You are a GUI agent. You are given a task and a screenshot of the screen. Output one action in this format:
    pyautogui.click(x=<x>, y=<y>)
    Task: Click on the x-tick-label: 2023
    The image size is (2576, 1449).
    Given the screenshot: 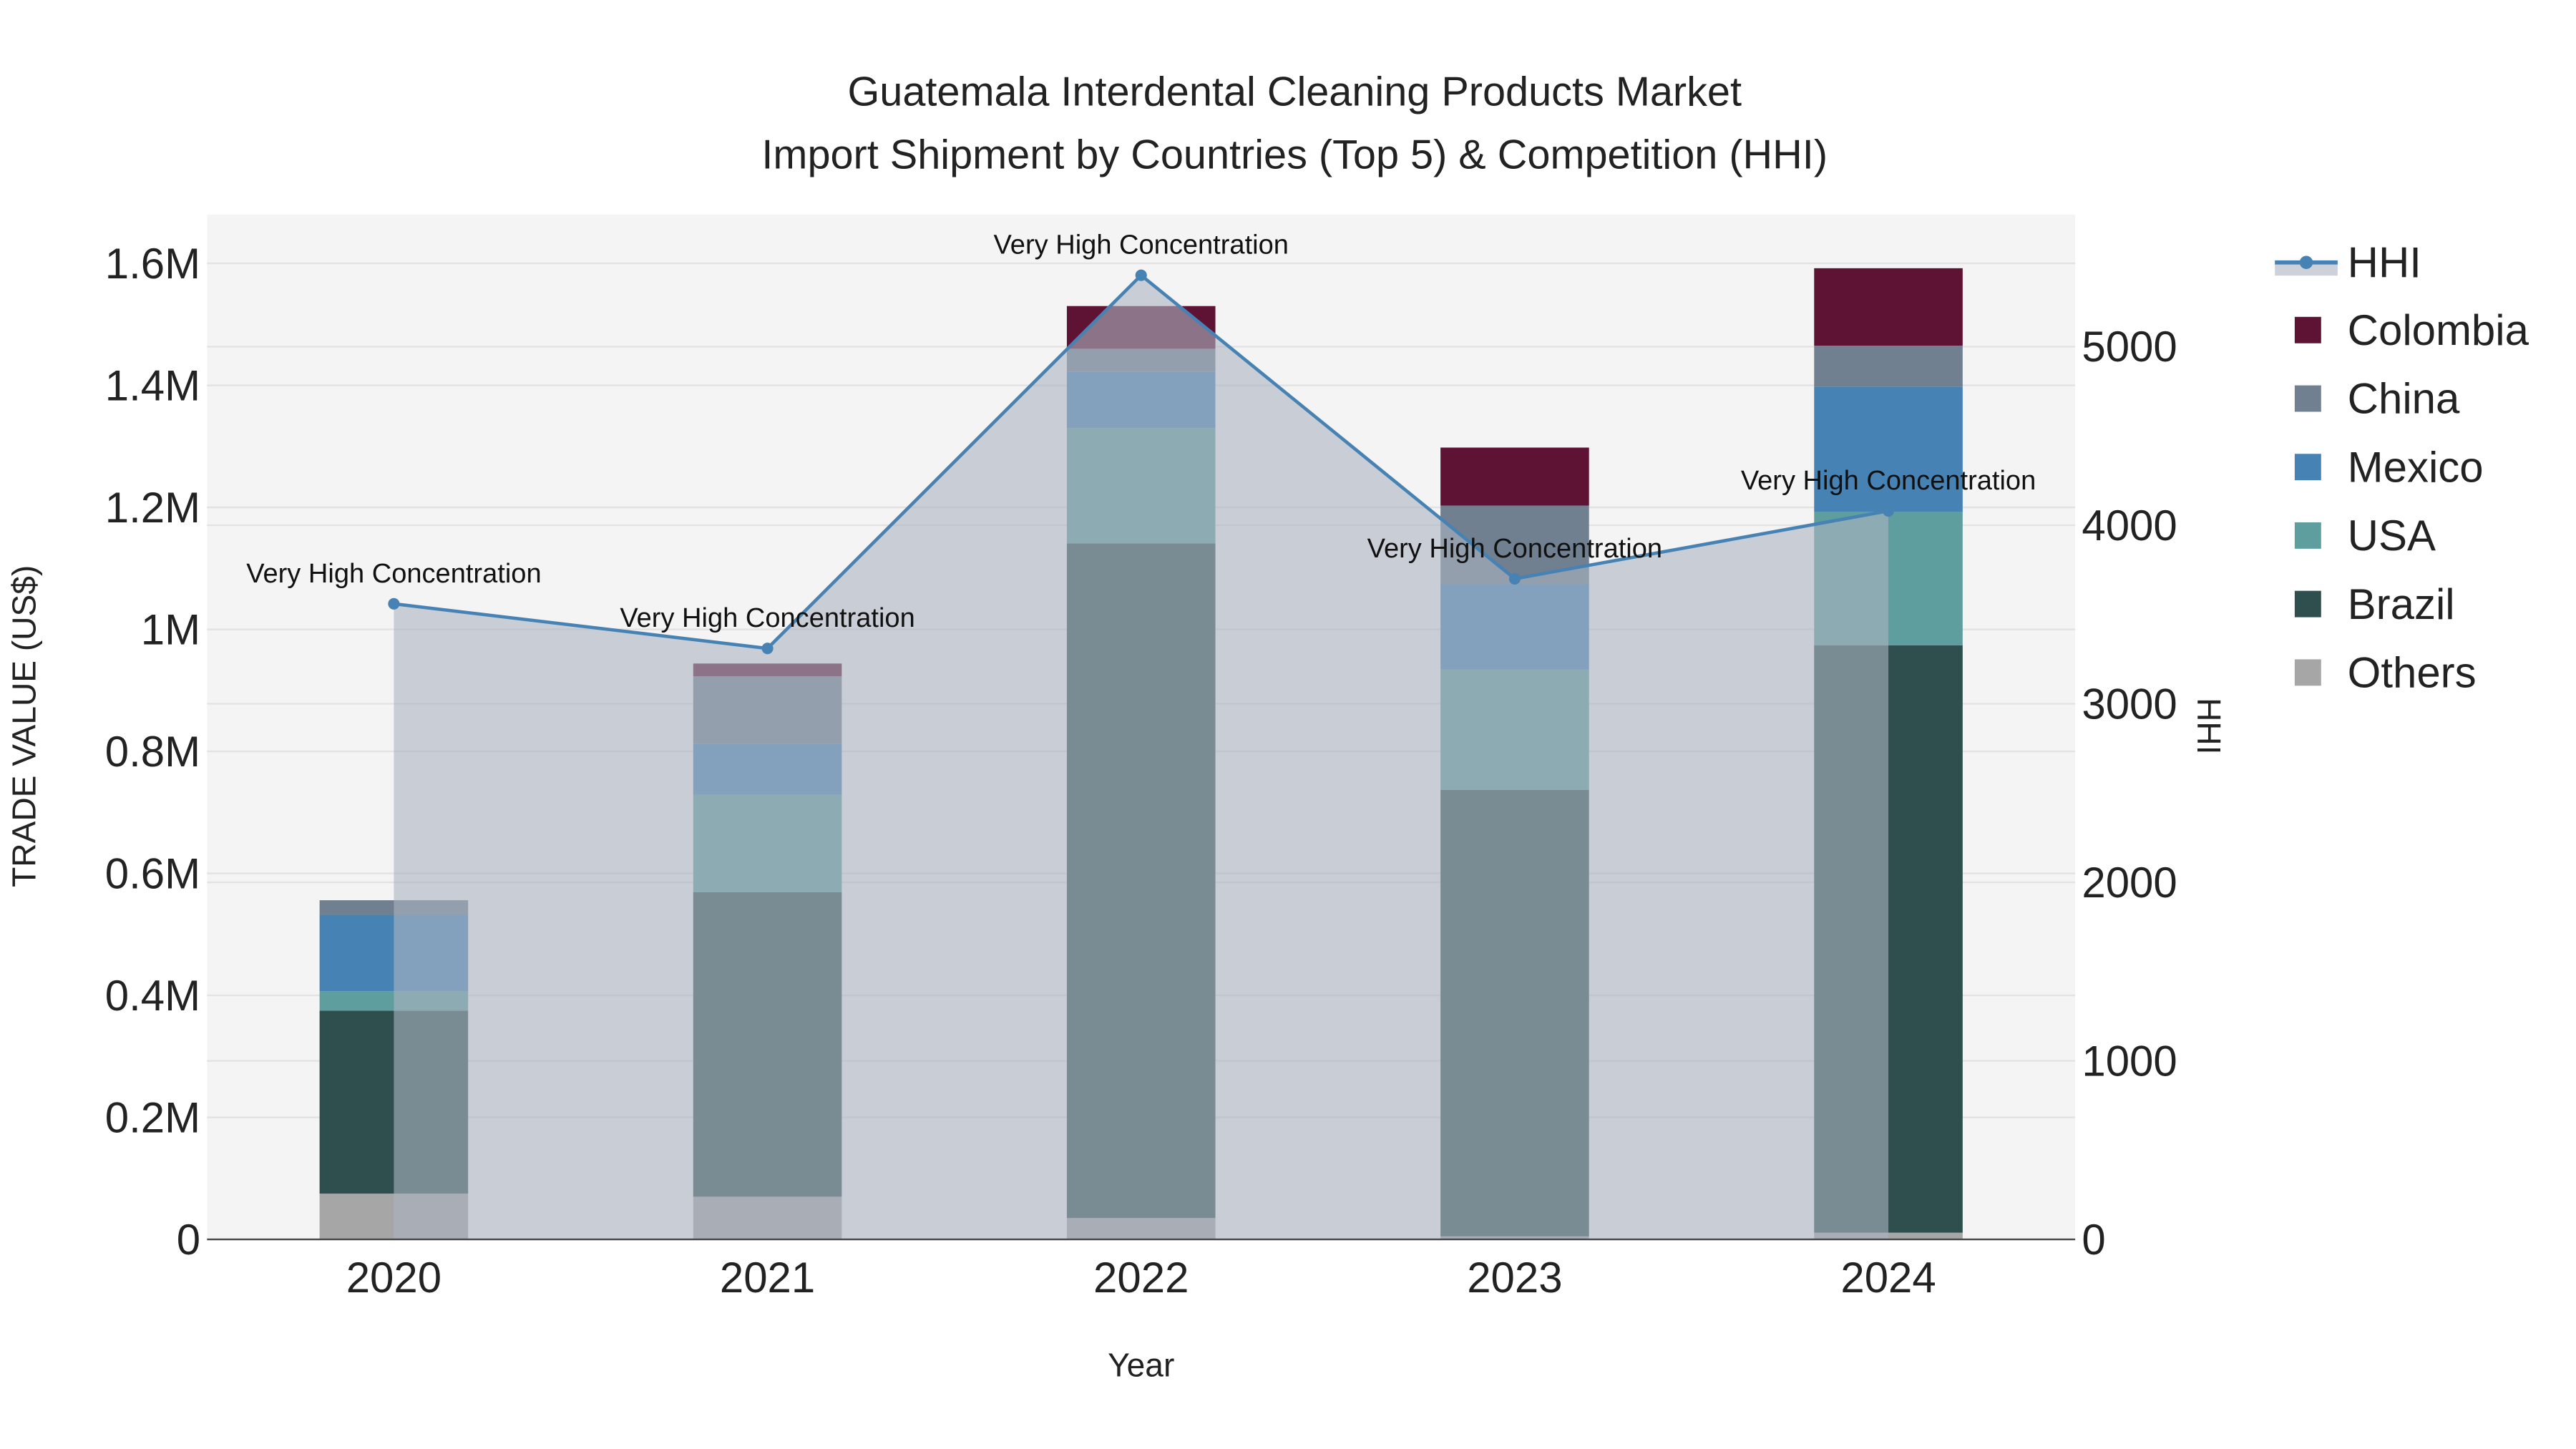 What is the action you would take?
    pyautogui.click(x=1514, y=1278)
    